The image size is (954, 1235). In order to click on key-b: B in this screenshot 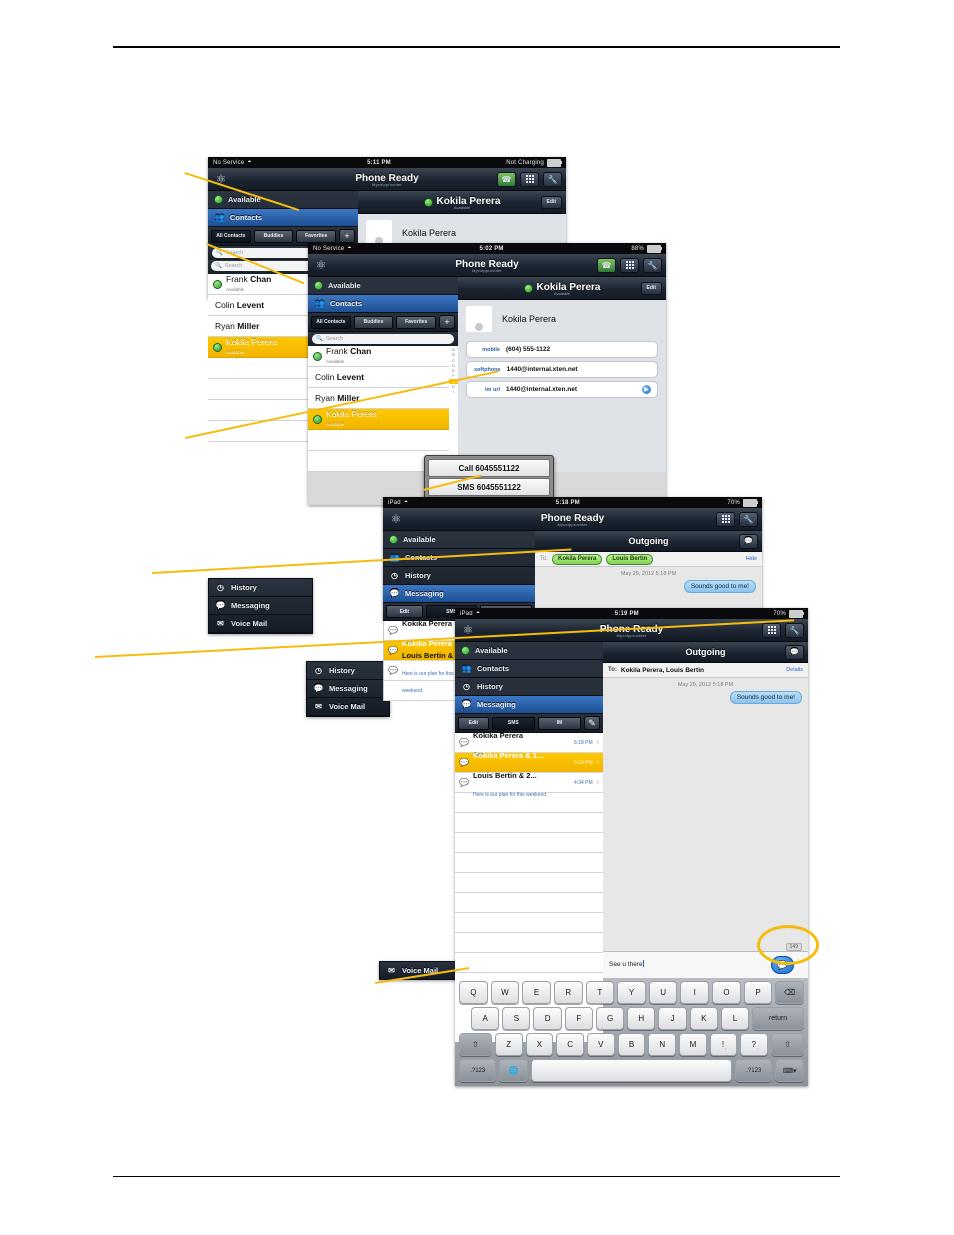, I will do `click(631, 1044)`.